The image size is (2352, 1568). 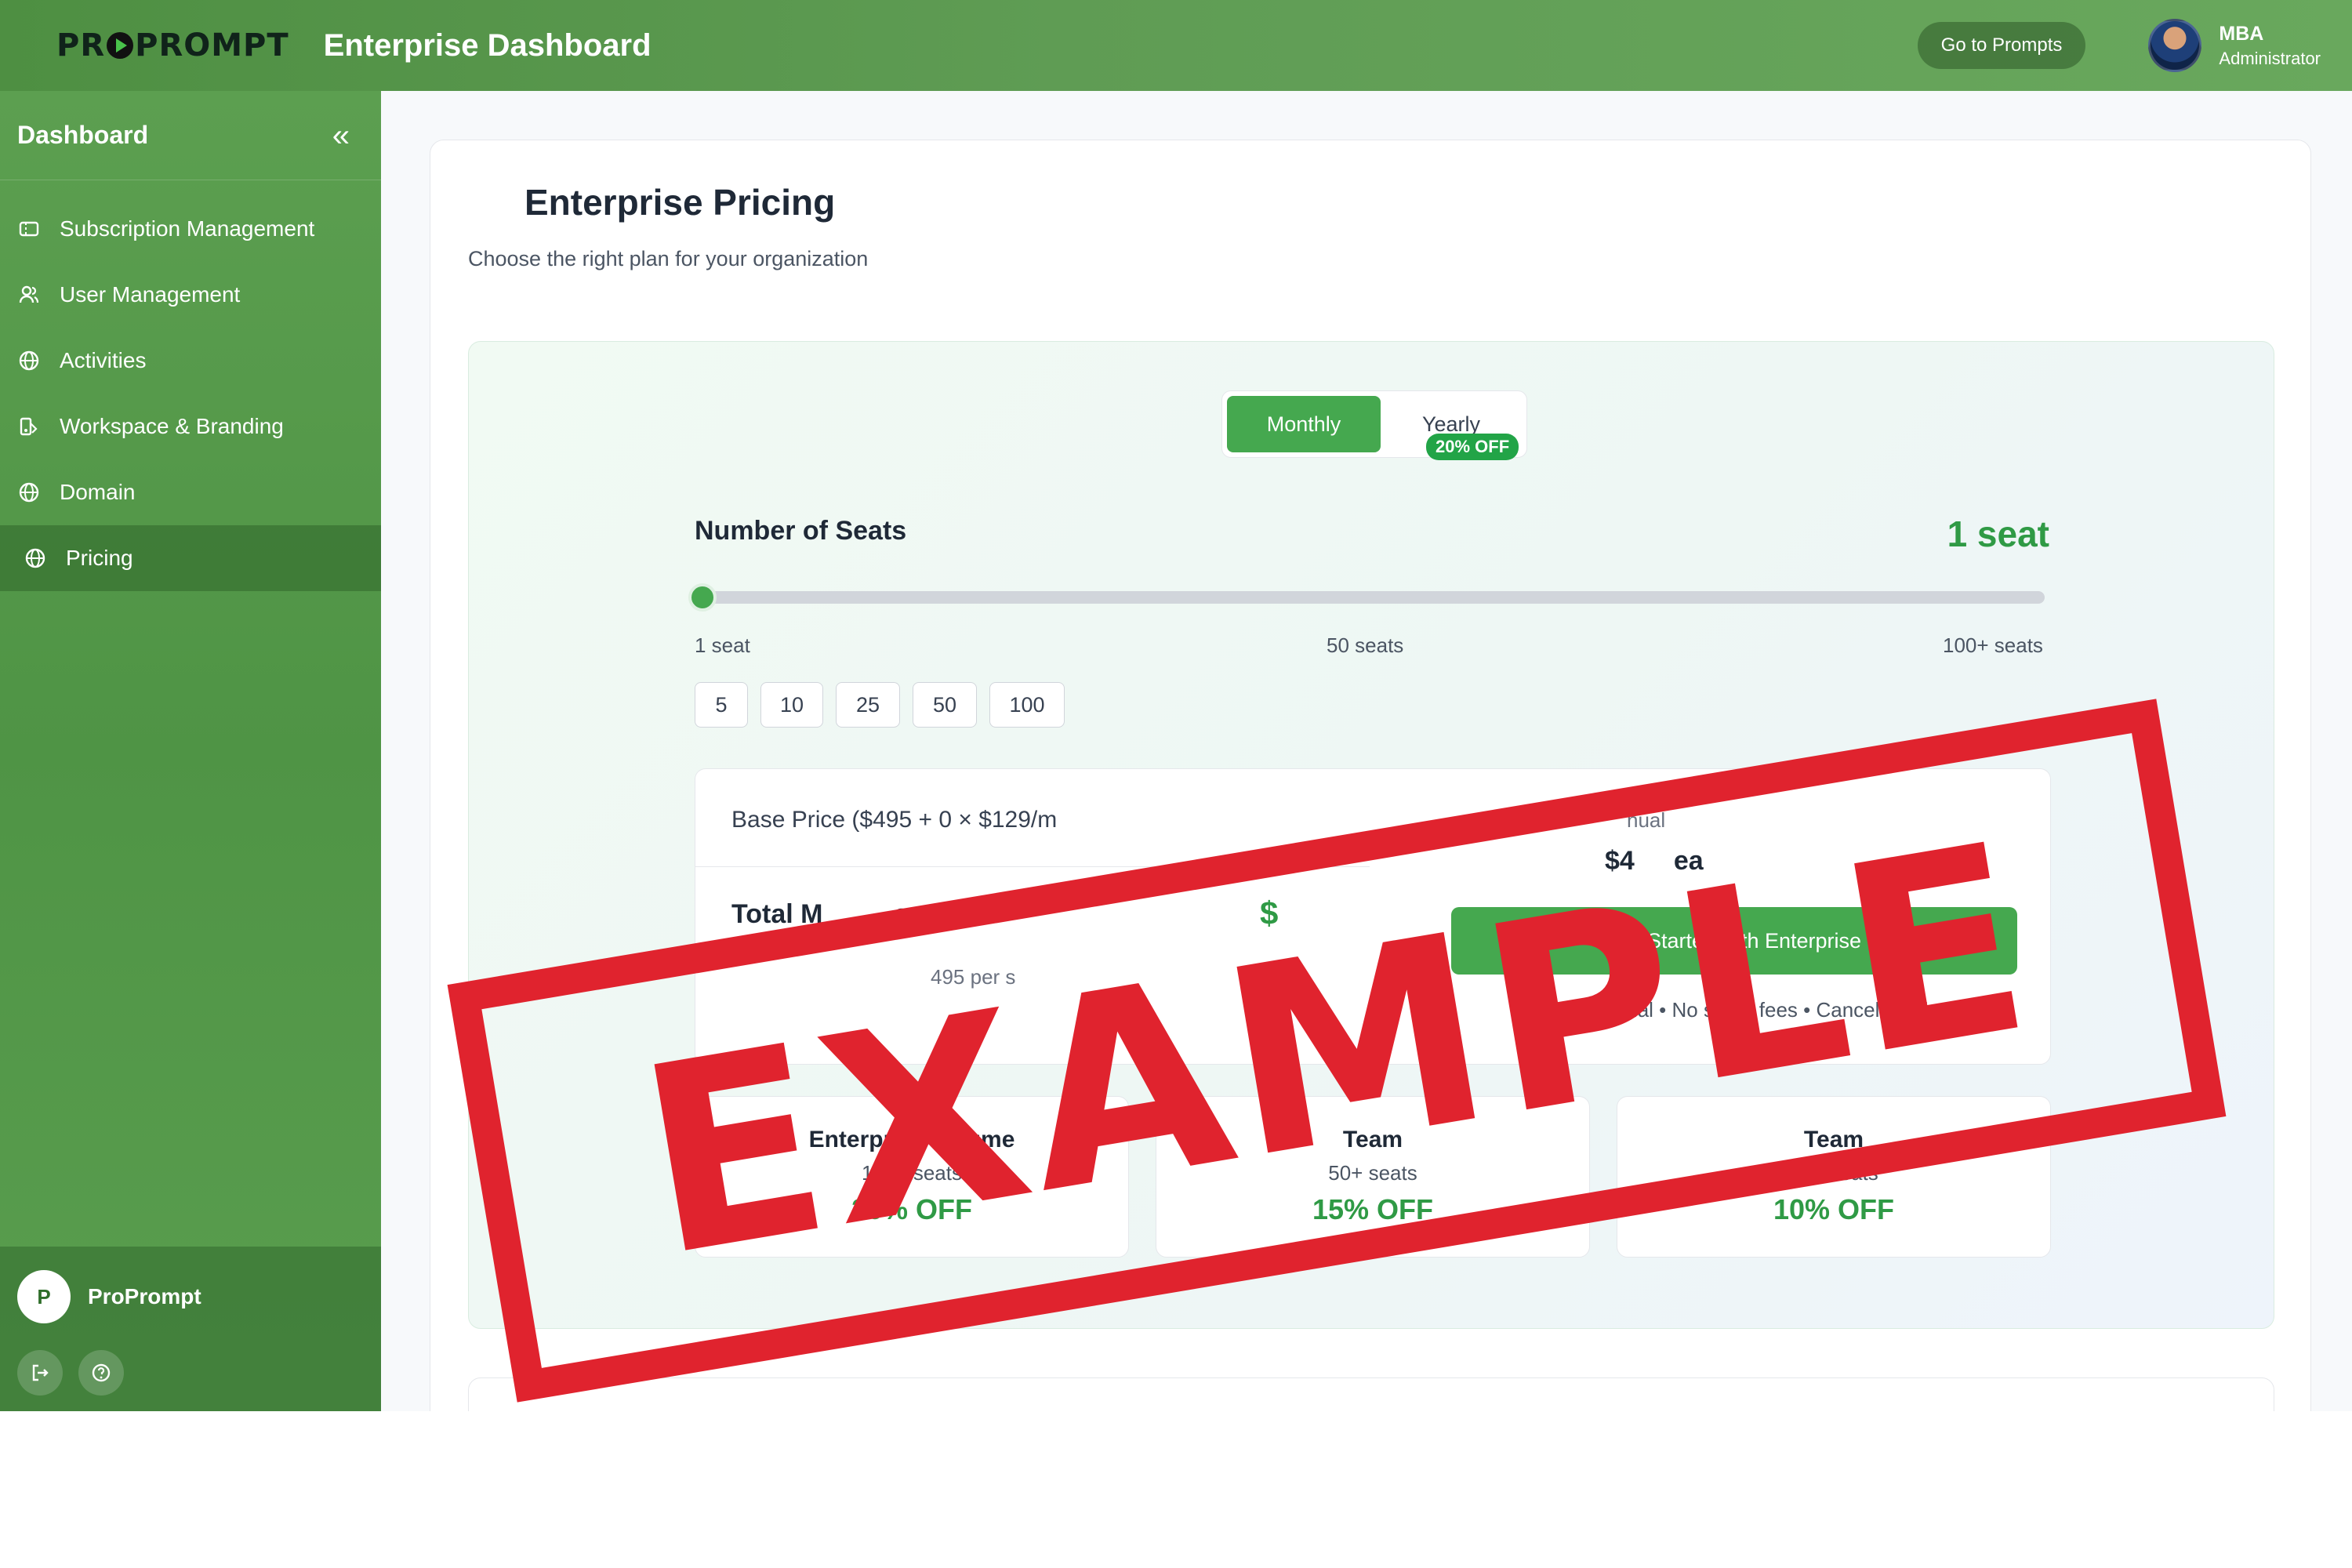 I want to click on sidebar-item-label: User Management, so click(x=150, y=294).